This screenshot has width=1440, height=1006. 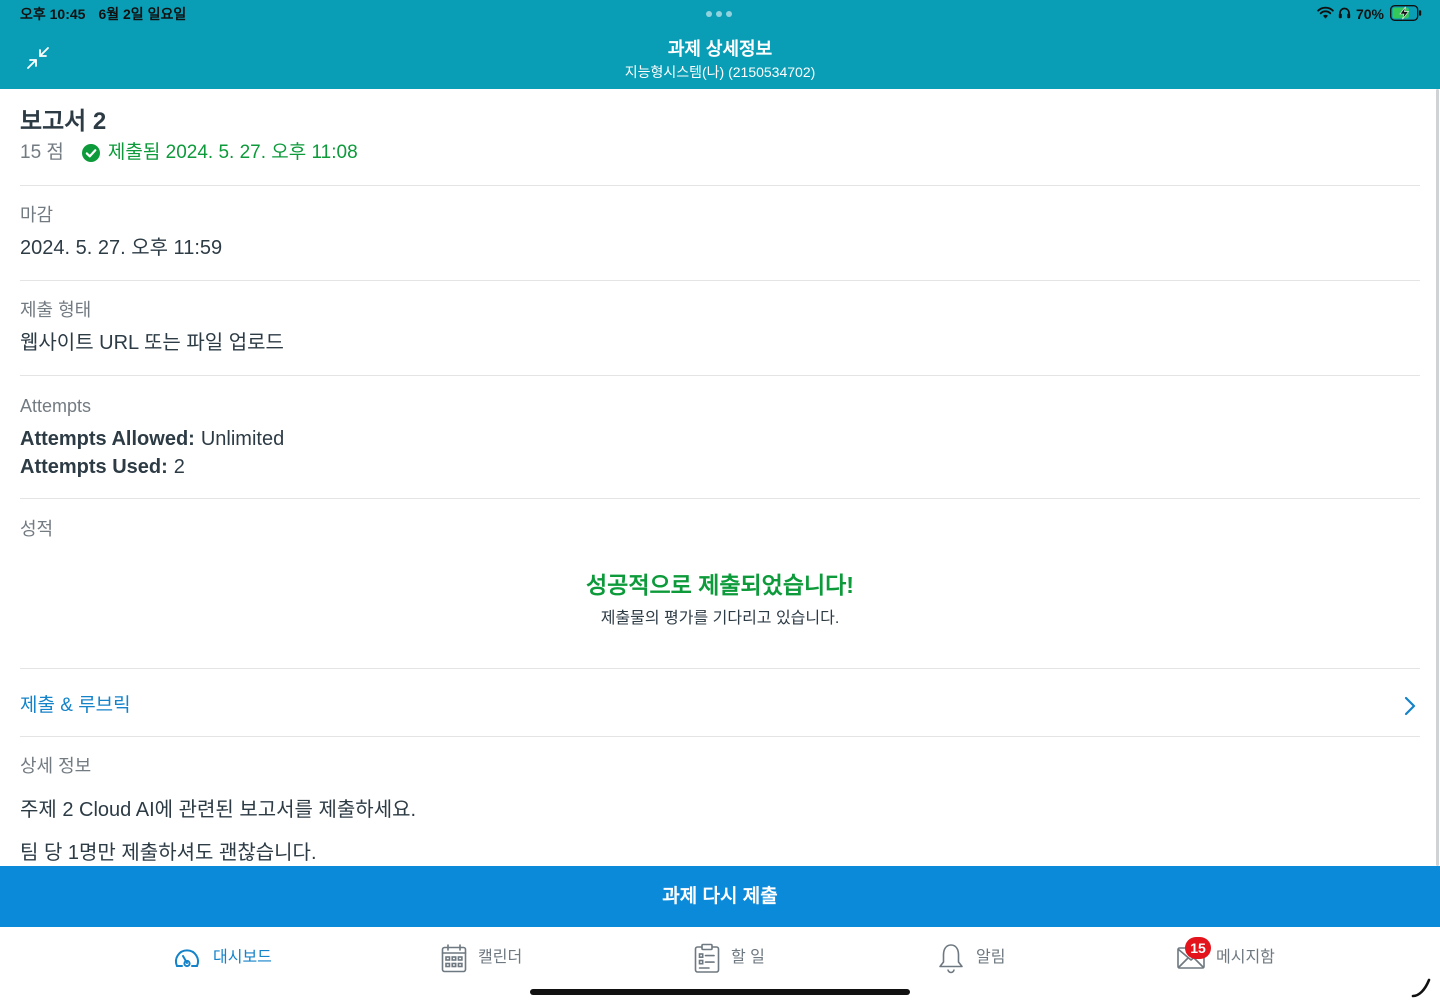 What do you see at coordinates (75, 705) in the screenshot?
I see `submission-rubric-label: 제출 & 루브릭` at bounding box center [75, 705].